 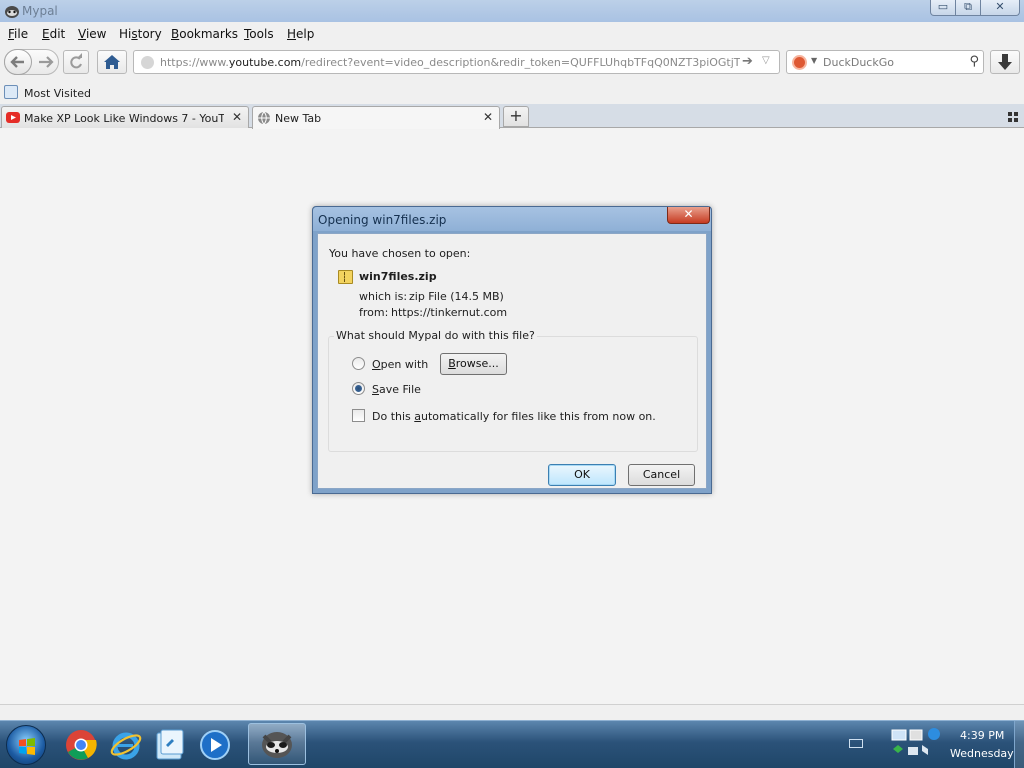 What do you see at coordinates (11, 92) in the screenshot?
I see `bookmark-folder-icon` at bounding box center [11, 92].